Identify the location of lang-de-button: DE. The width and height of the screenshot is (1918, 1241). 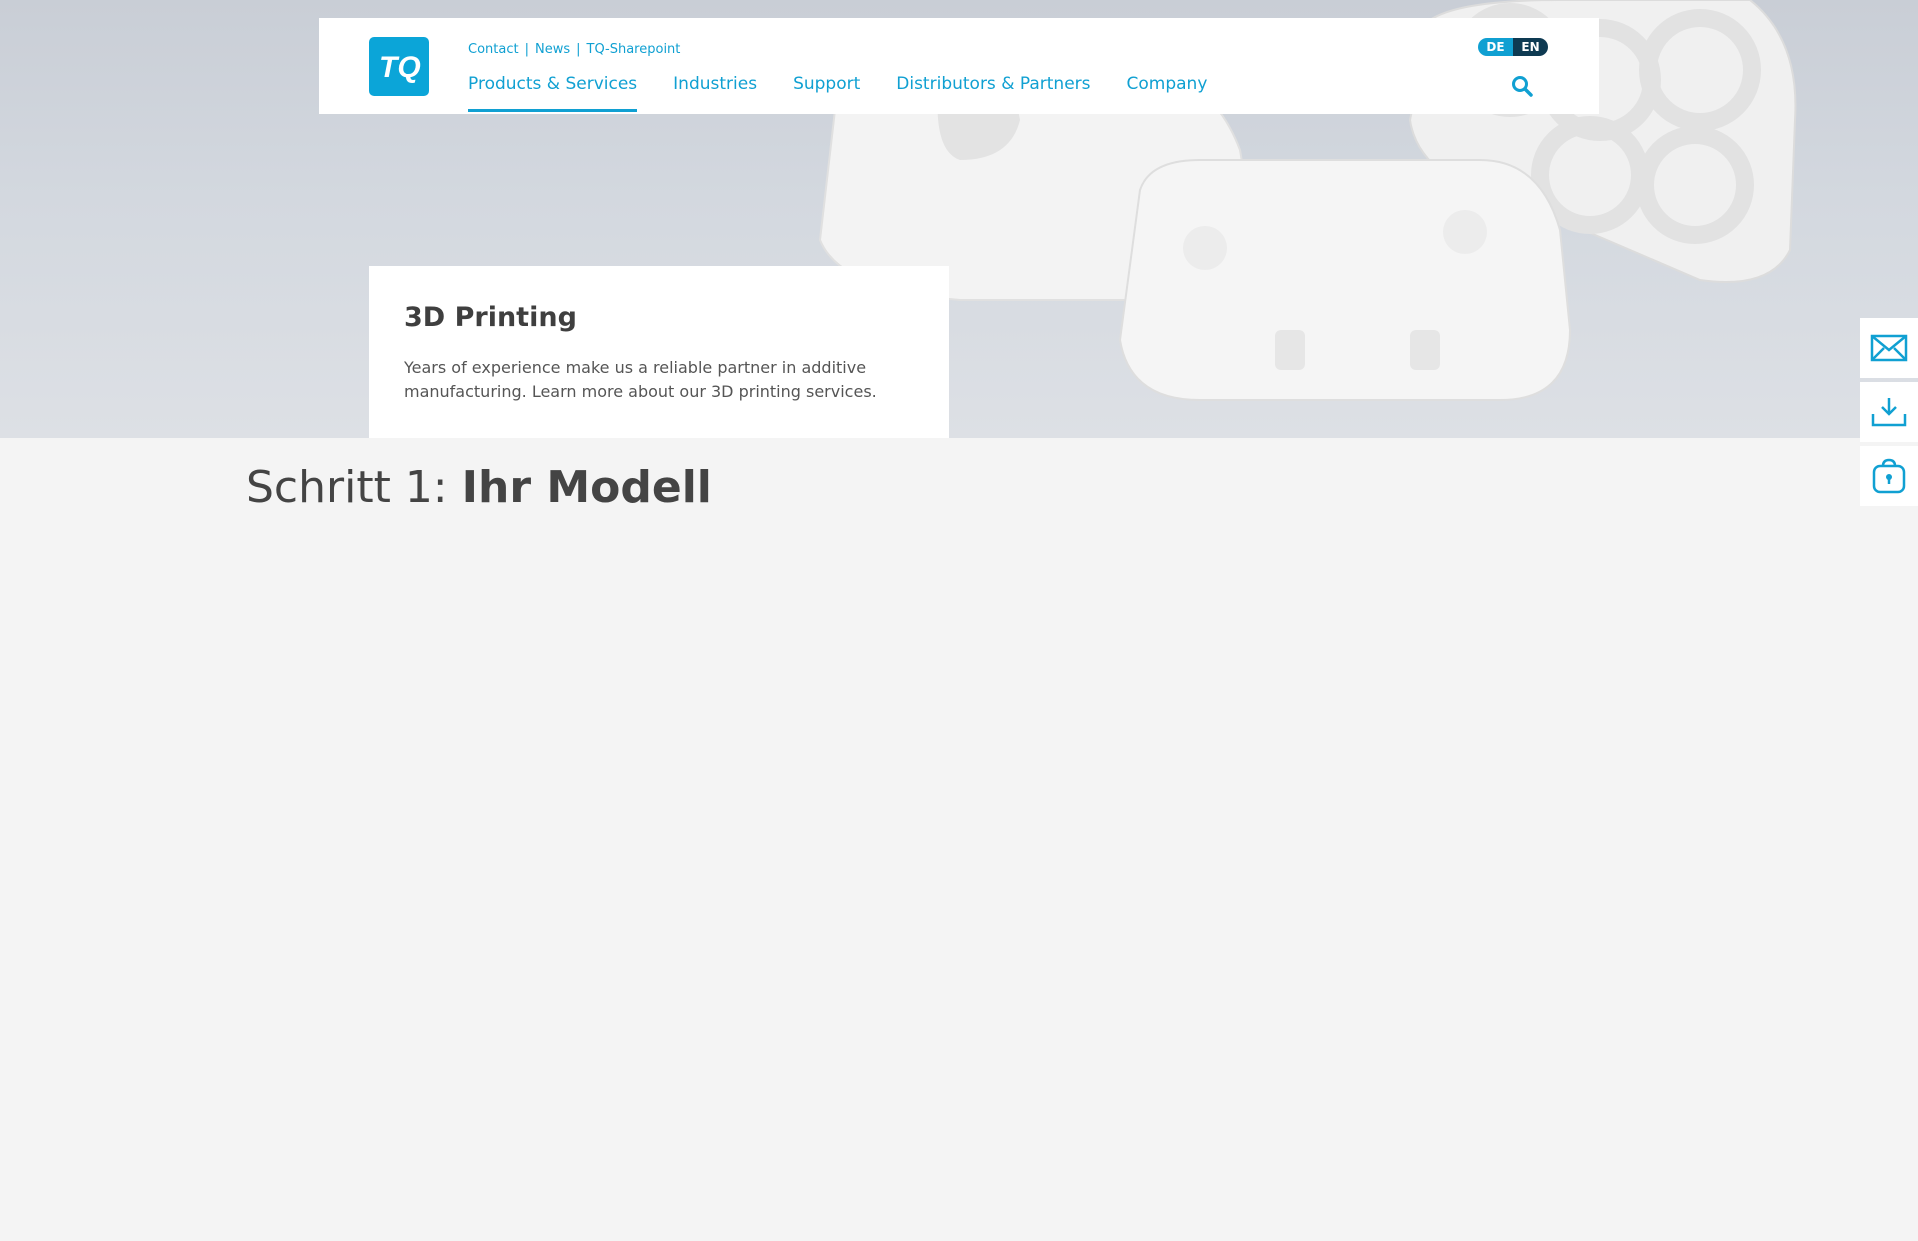
(1495, 47).